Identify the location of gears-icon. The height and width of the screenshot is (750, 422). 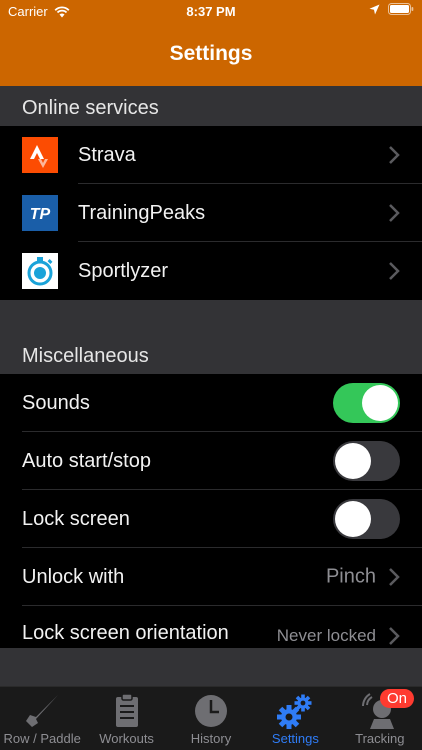
(294, 711).